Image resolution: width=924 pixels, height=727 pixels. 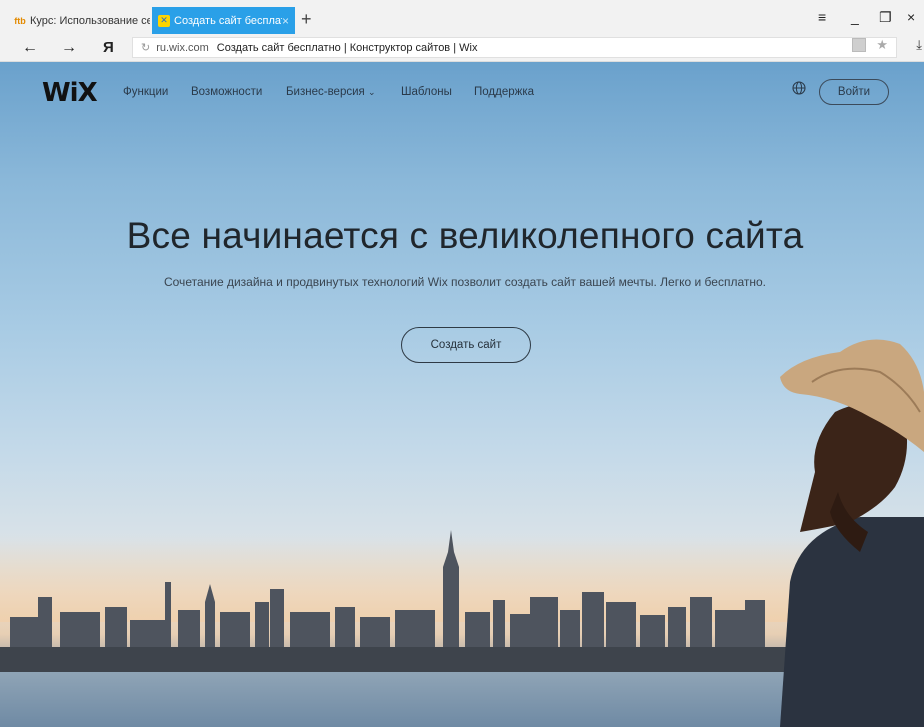 What do you see at coordinates (799, 88) in the screenshot?
I see `globe-icon` at bounding box center [799, 88].